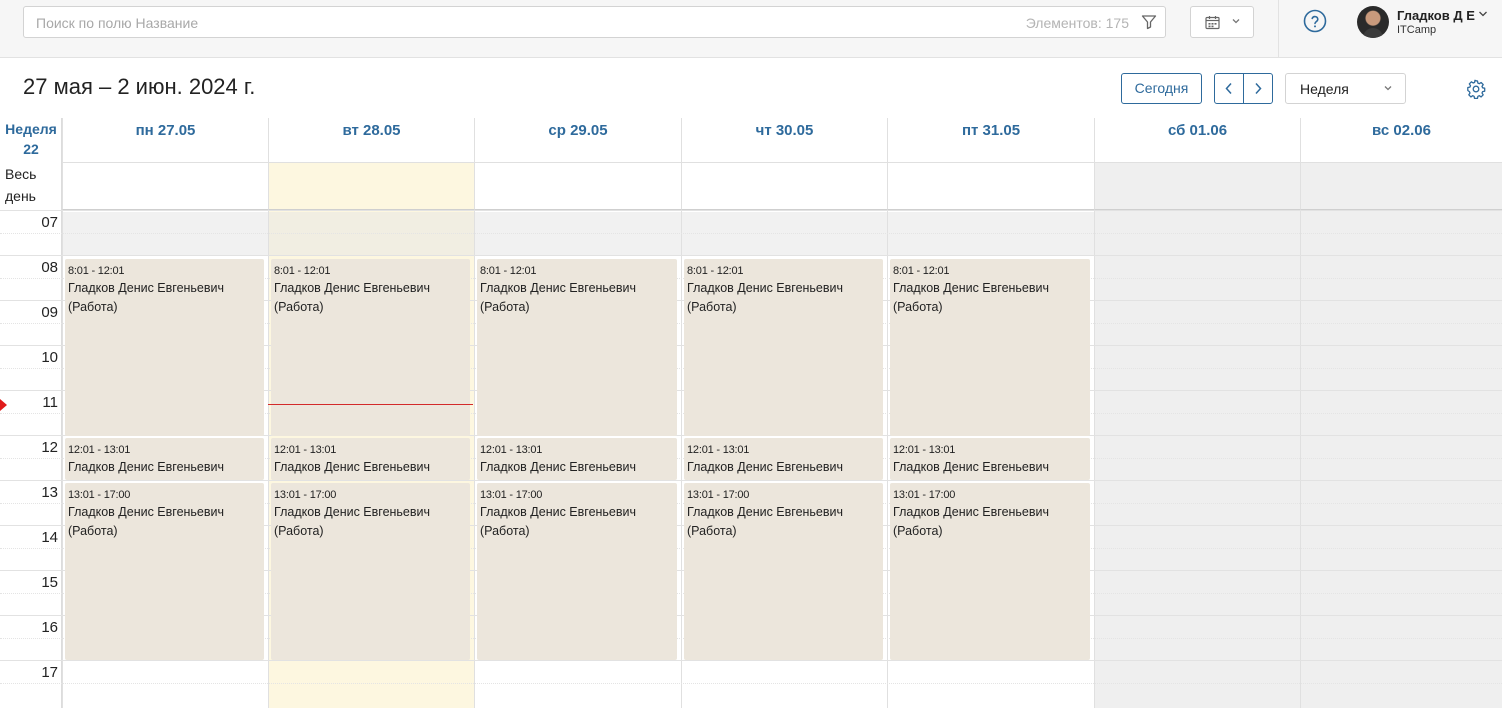  Describe the element at coordinates (49, 537) in the screenshot. I see `hour-label: 14` at that location.